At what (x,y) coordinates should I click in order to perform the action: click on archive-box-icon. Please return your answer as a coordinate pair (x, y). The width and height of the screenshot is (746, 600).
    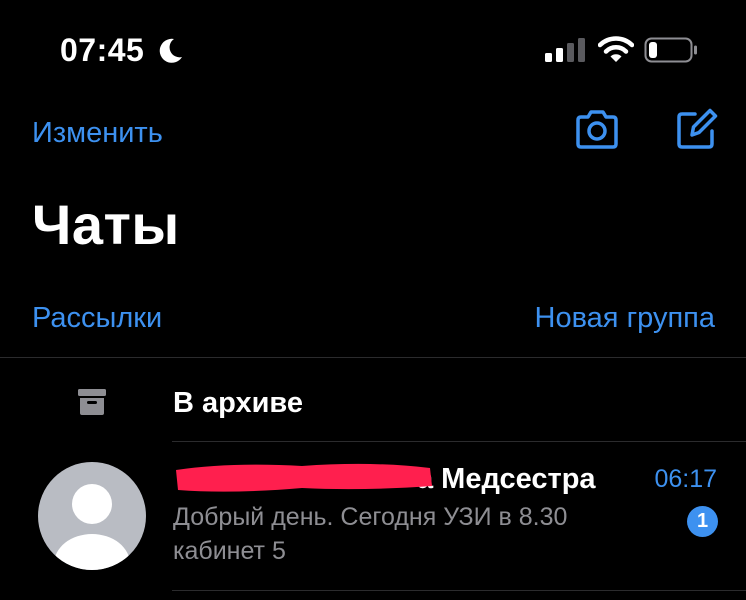
    Looking at the image, I should click on (92, 402).